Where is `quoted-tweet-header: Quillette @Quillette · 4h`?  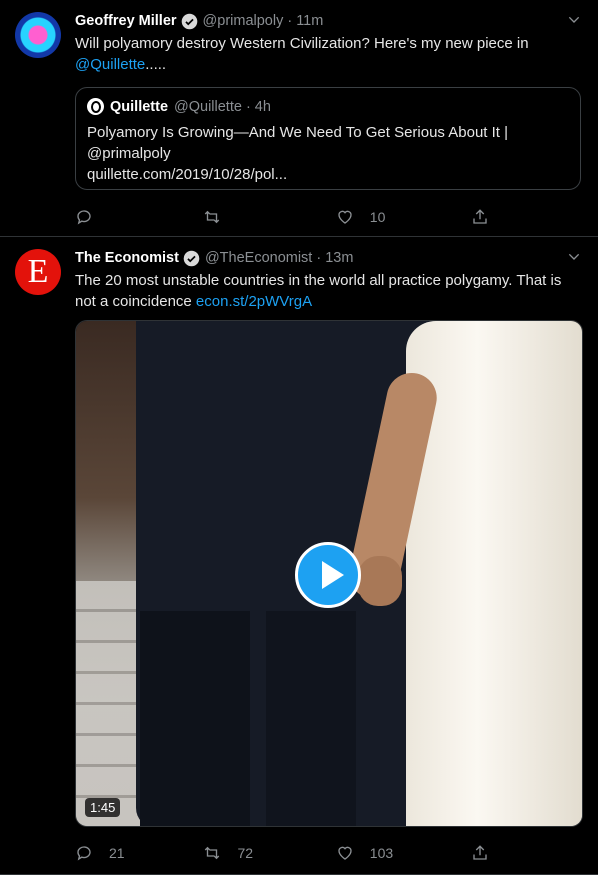 quoted-tweet-header: Quillette @Quillette · 4h is located at coordinates (179, 106).